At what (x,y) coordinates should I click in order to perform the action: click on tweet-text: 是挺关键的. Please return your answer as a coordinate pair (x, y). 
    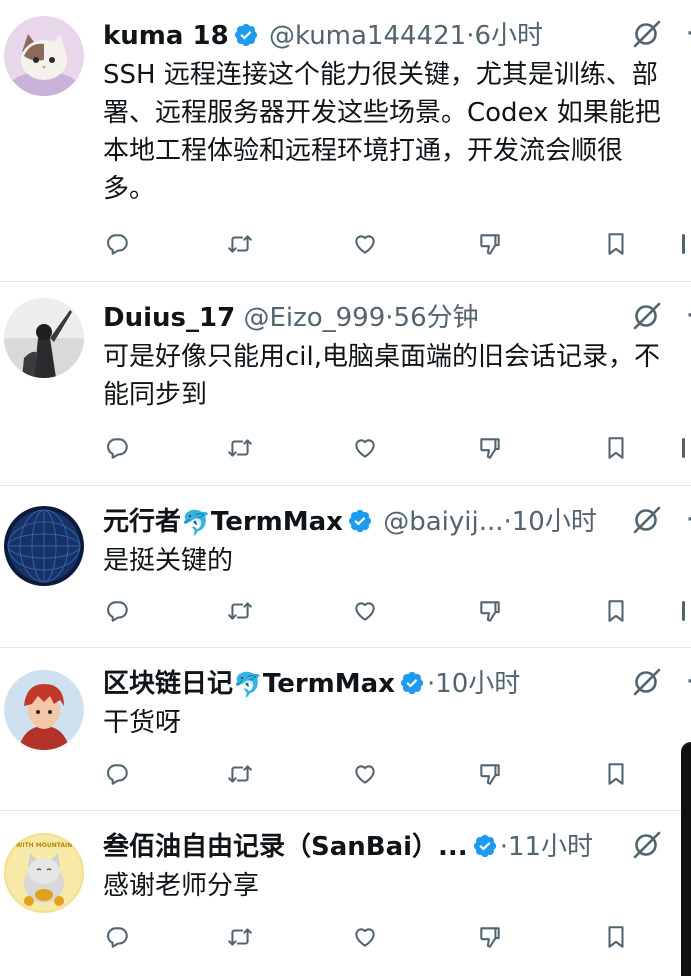
    Looking at the image, I should click on (168, 561).